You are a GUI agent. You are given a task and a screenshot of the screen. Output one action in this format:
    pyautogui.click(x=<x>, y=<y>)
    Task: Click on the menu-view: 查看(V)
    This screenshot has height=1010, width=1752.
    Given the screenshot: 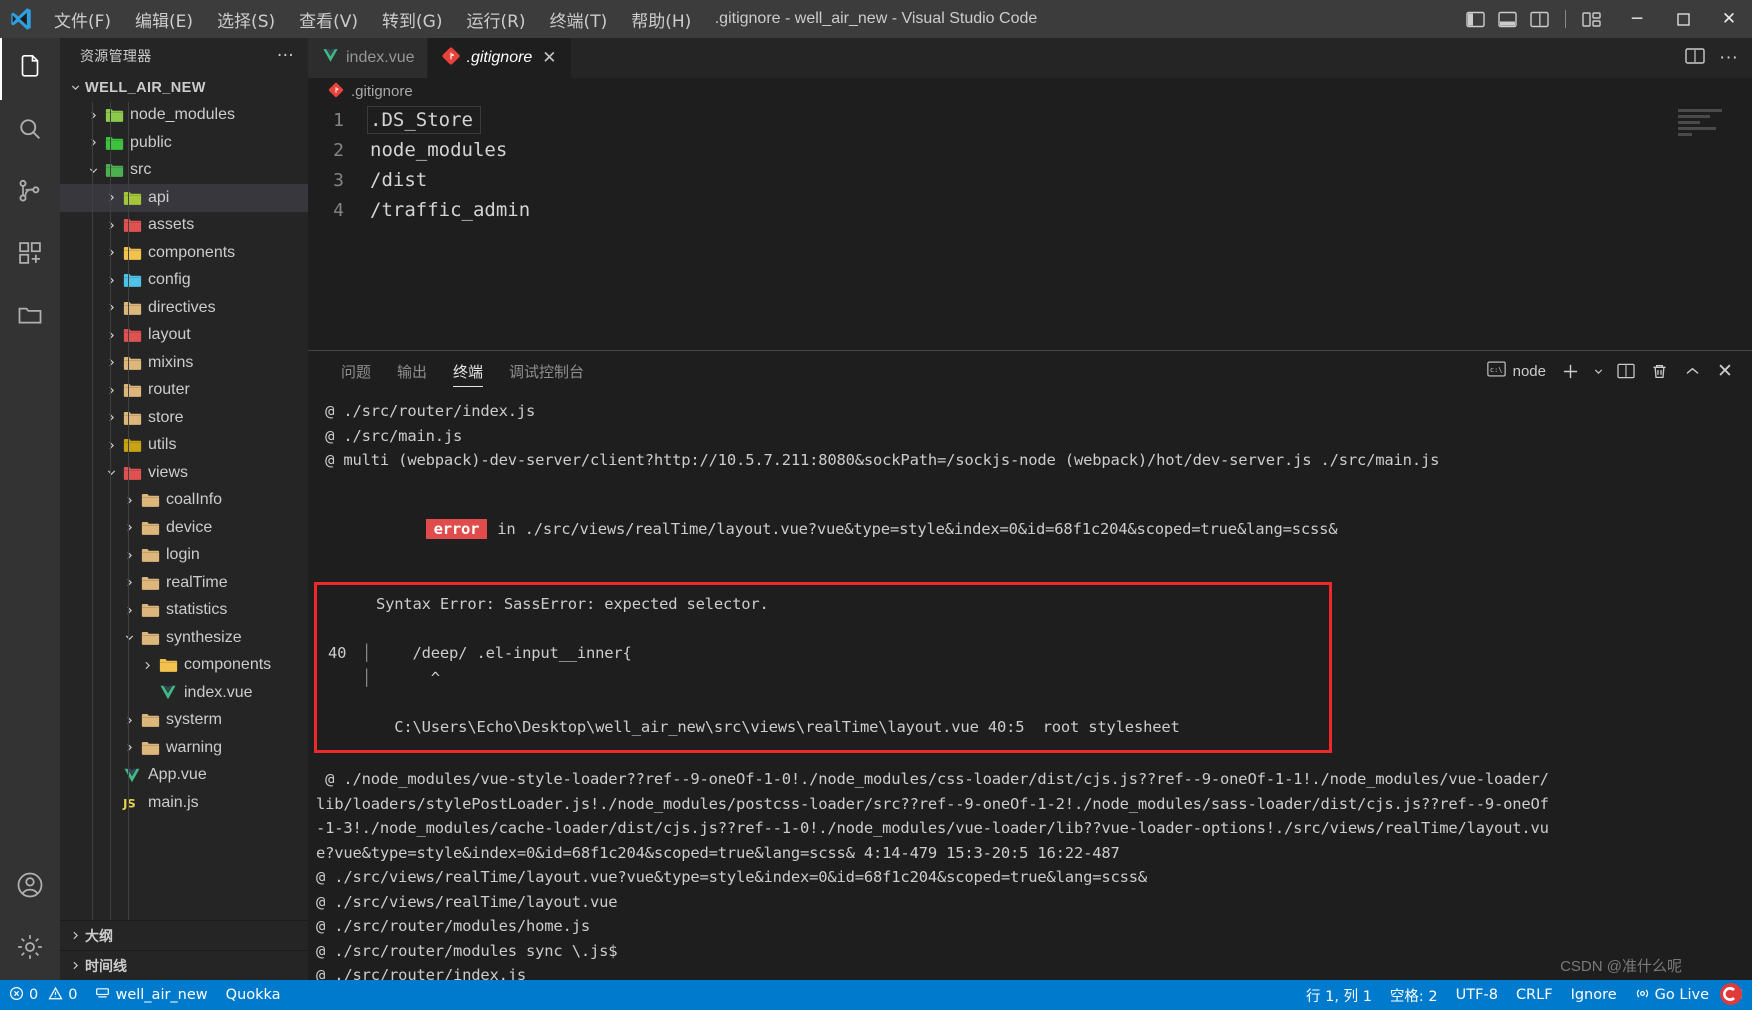 What is the action you would take?
    pyautogui.click(x=328, y=19)
    